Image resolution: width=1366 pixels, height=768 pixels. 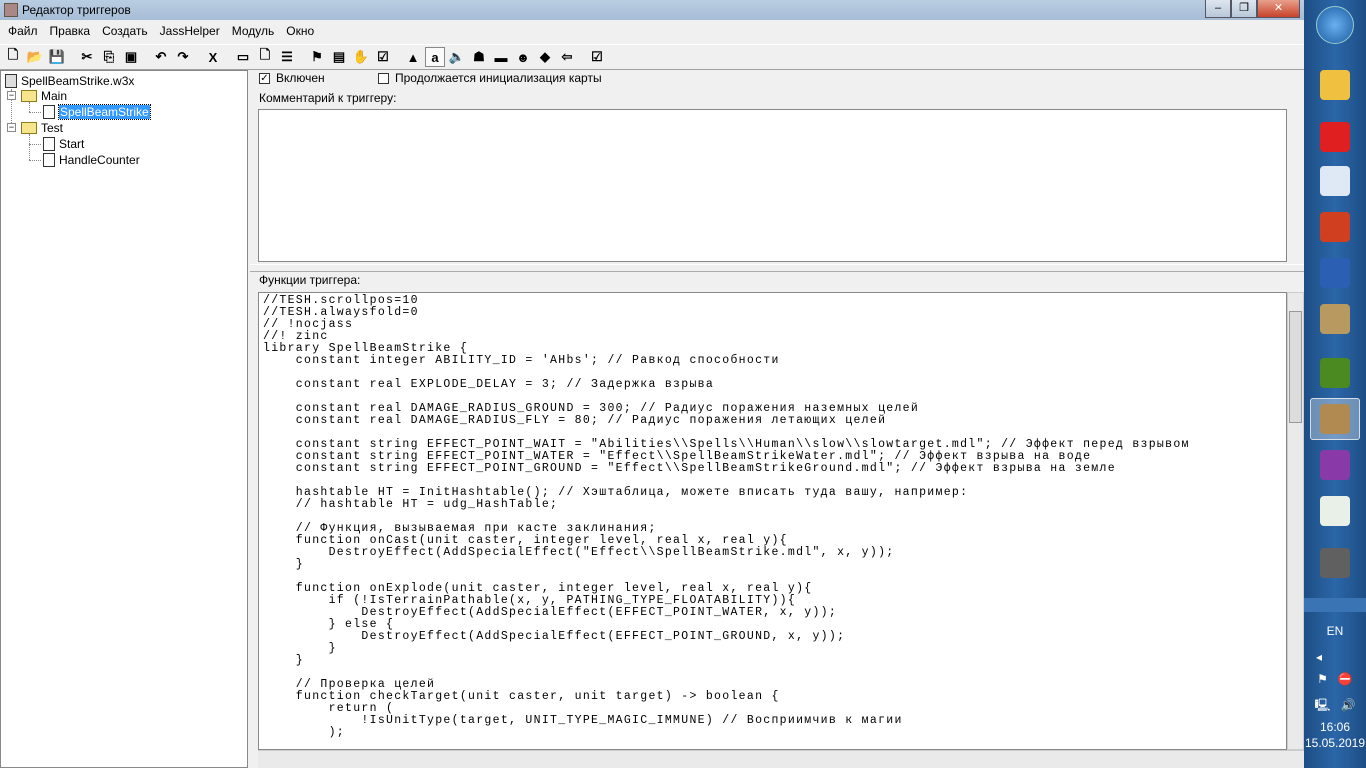 What do you see at coordinates (1335, 743) in the screenshot?
I see `clock-date: 15.05.2019` at bounding box center [1335, 743].